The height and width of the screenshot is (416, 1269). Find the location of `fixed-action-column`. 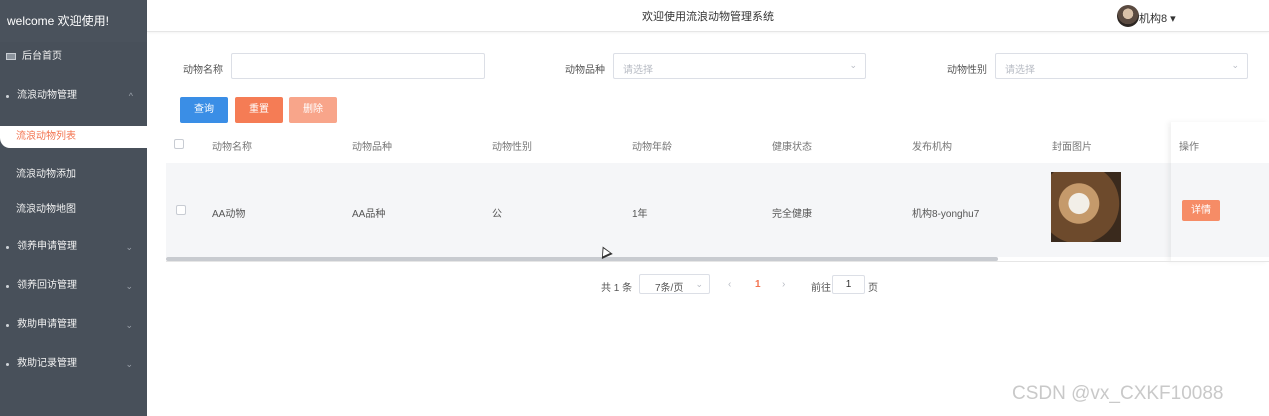

fixed-action-column is located at coordinates (1220, 192).